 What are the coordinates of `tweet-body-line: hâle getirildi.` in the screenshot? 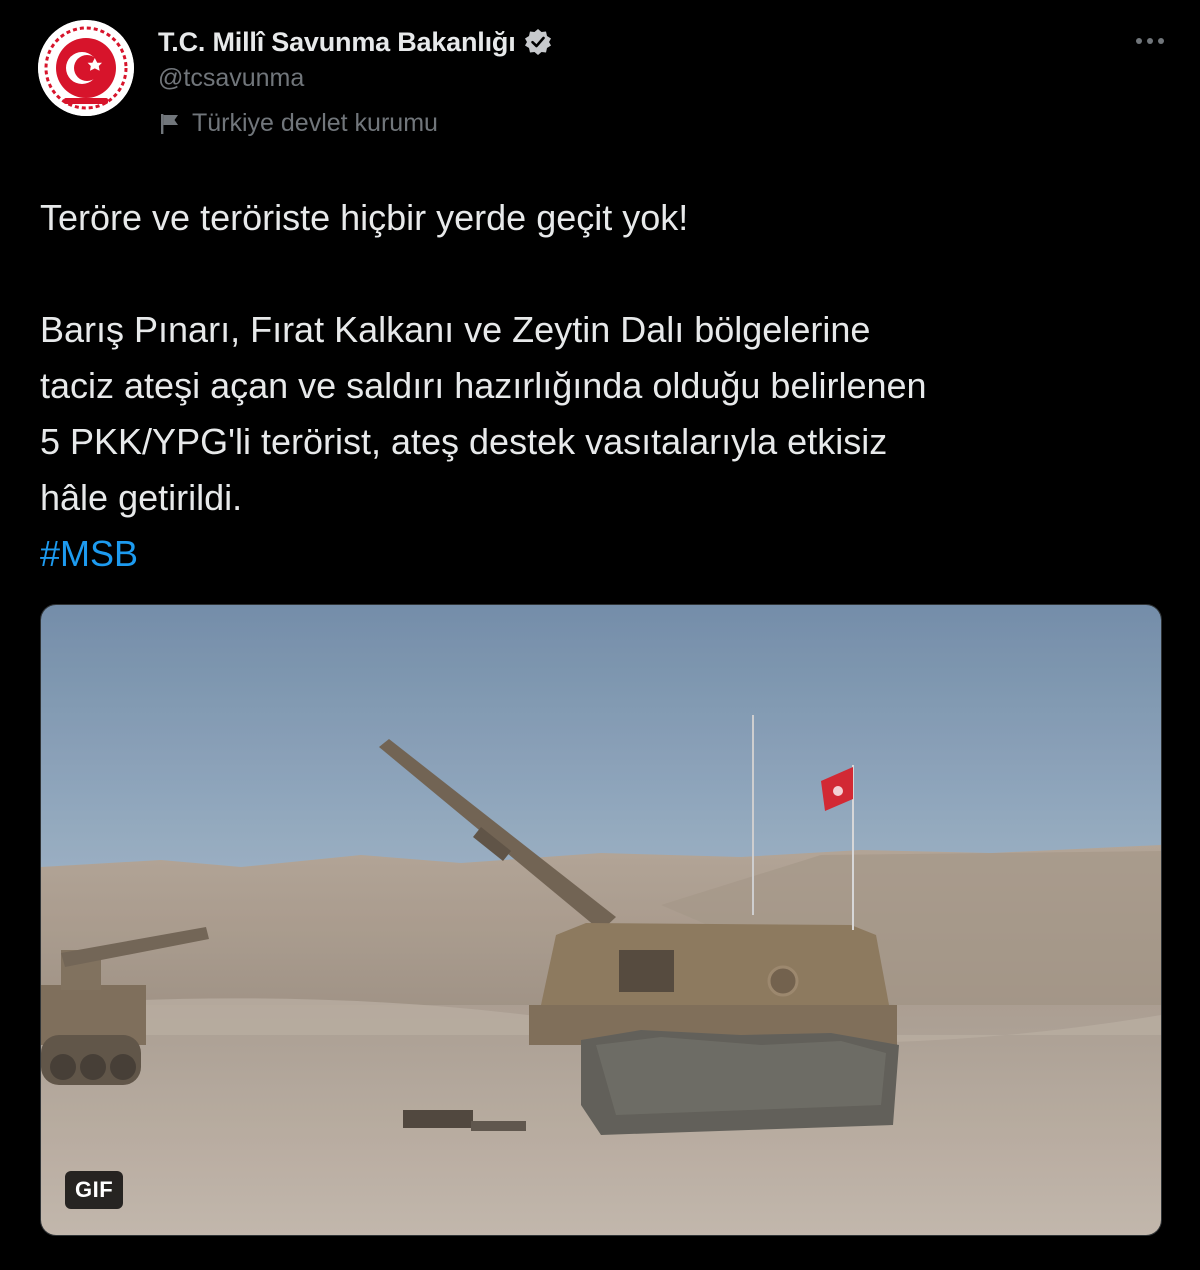 It's located at (141, 497).